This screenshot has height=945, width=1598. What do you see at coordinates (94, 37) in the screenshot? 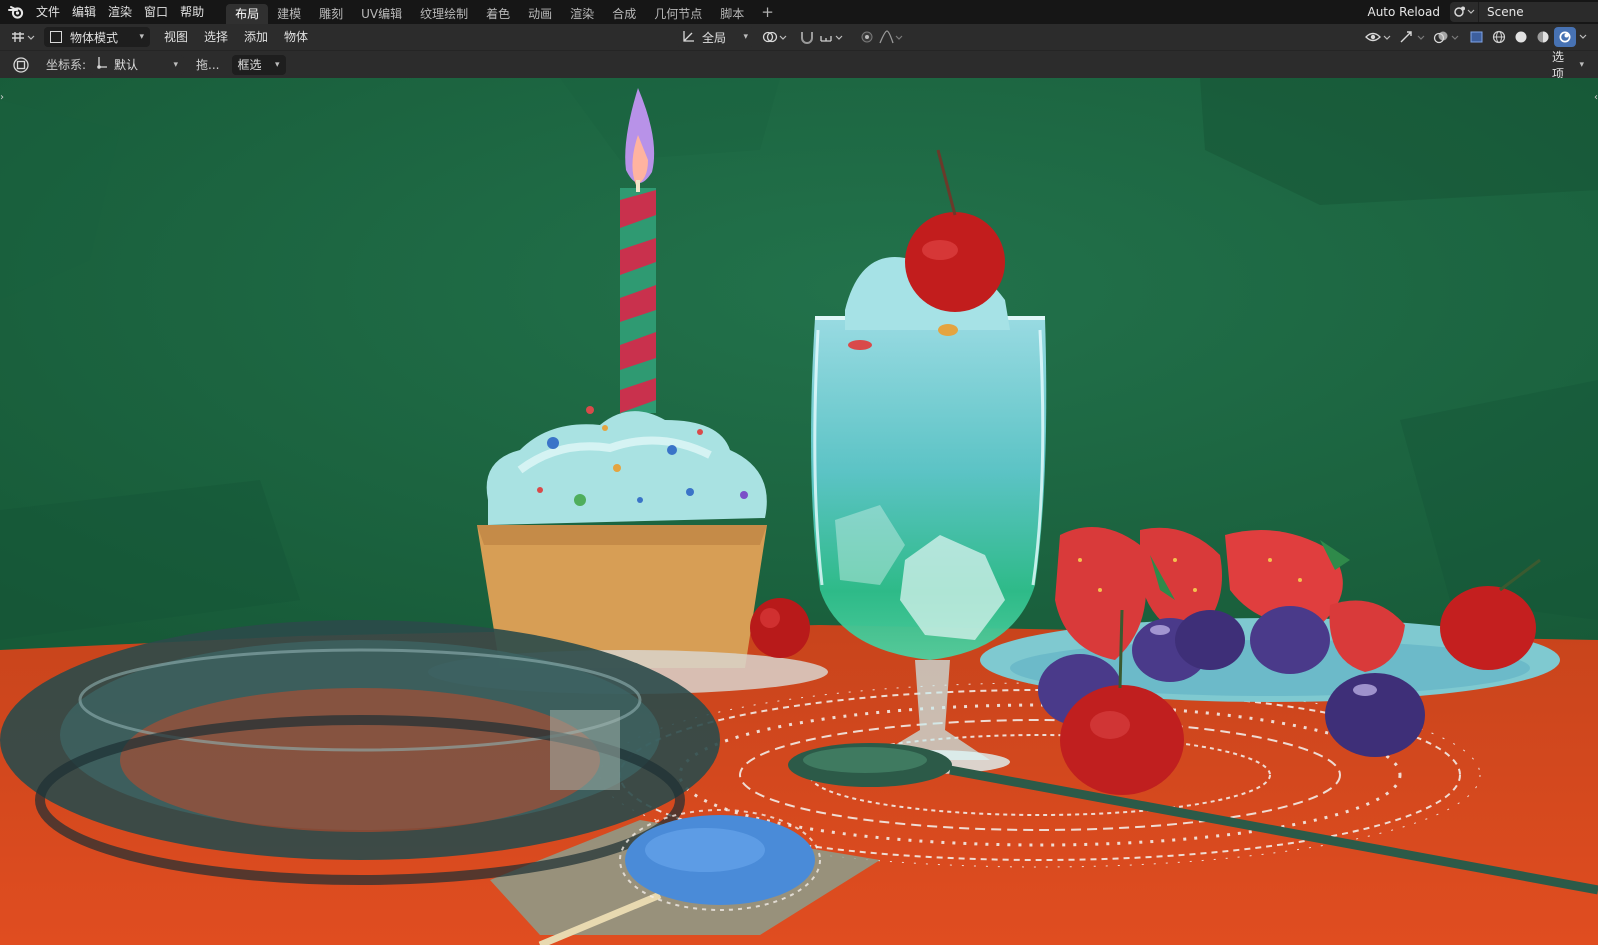
I see `object-mode-label: 物体模式` at bounding box center [94, 37].